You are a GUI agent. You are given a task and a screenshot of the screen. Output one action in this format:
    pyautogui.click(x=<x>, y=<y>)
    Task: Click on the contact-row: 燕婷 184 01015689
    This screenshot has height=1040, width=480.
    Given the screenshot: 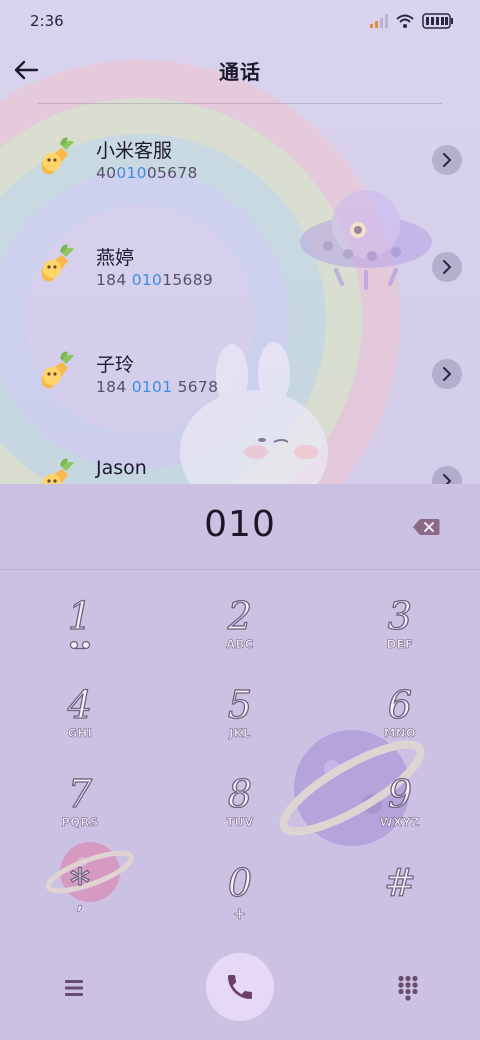 What is the action you would take?
    pyautogui.click(x=240, y=264)
    